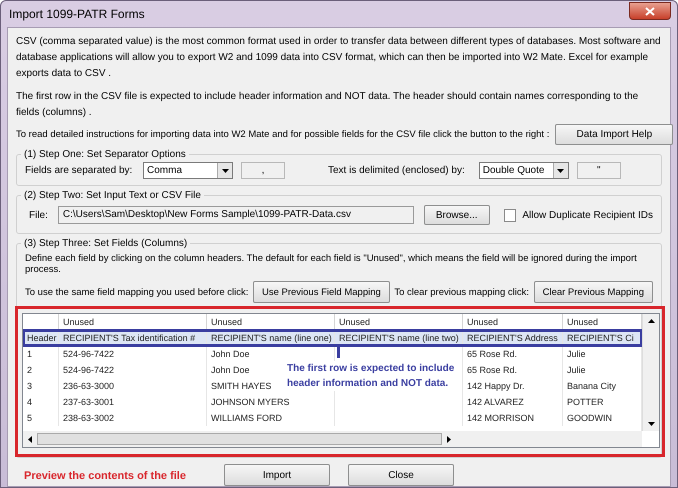  I want to click on dialog-button: Import, so click(277, 475).